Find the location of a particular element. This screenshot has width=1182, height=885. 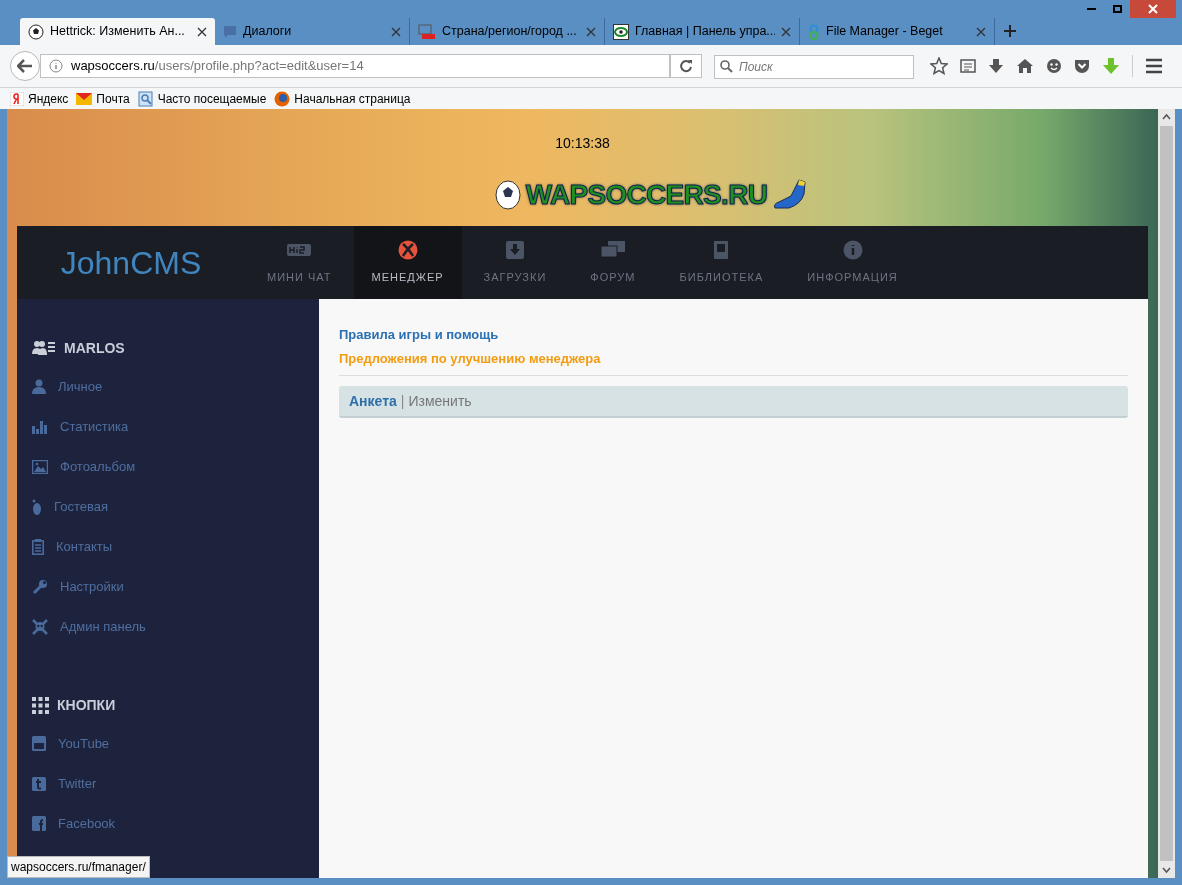

page-search-icon is located at coordinates (145, 98).